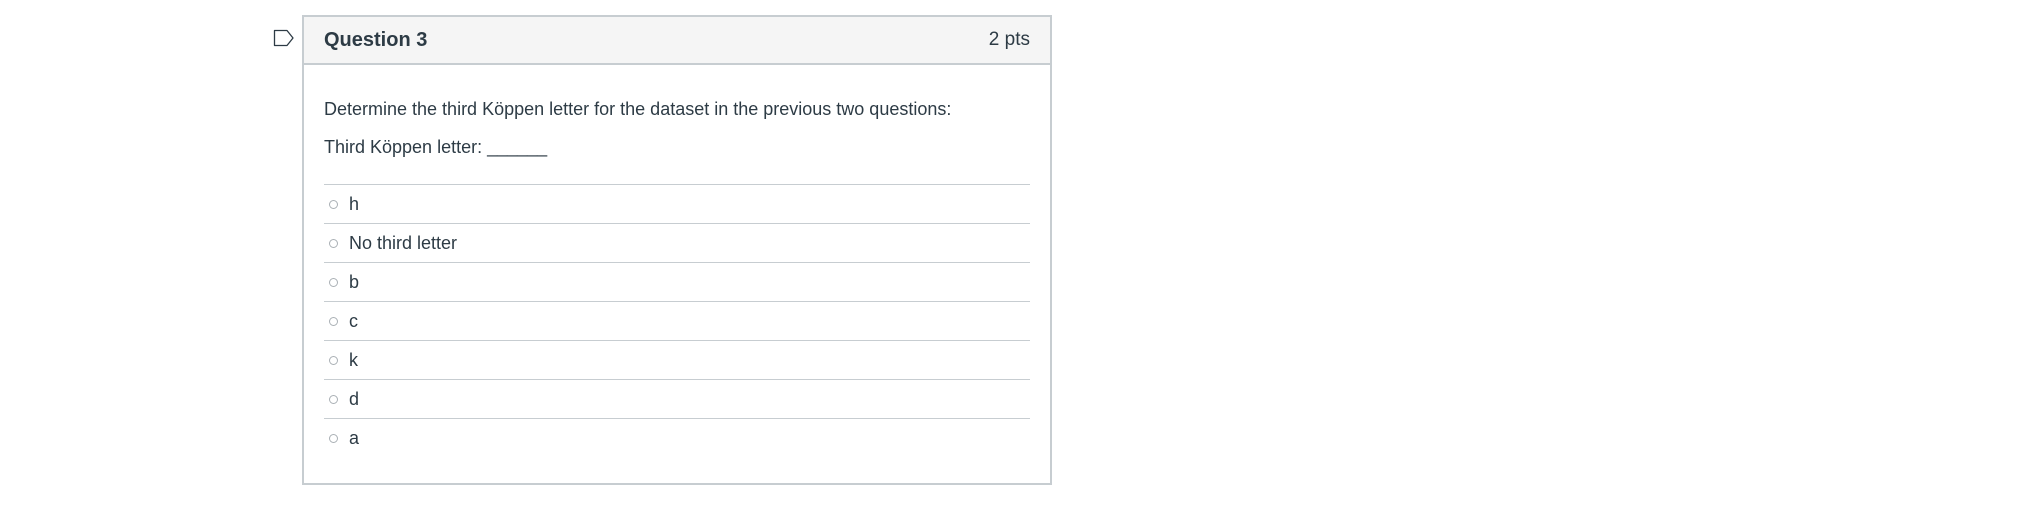 The height and width of the screenshot is (520, 2018). Describe the element at coordinates (353, 320) in the screenshot. I see `answer-label: c` at that location.